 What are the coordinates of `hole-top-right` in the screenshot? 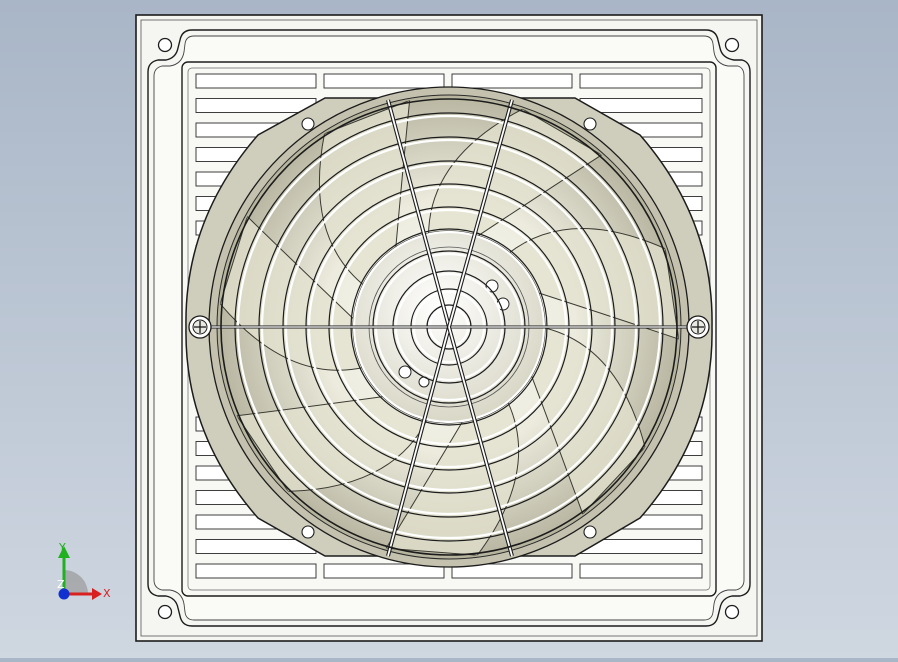 It's located at (732, 45).